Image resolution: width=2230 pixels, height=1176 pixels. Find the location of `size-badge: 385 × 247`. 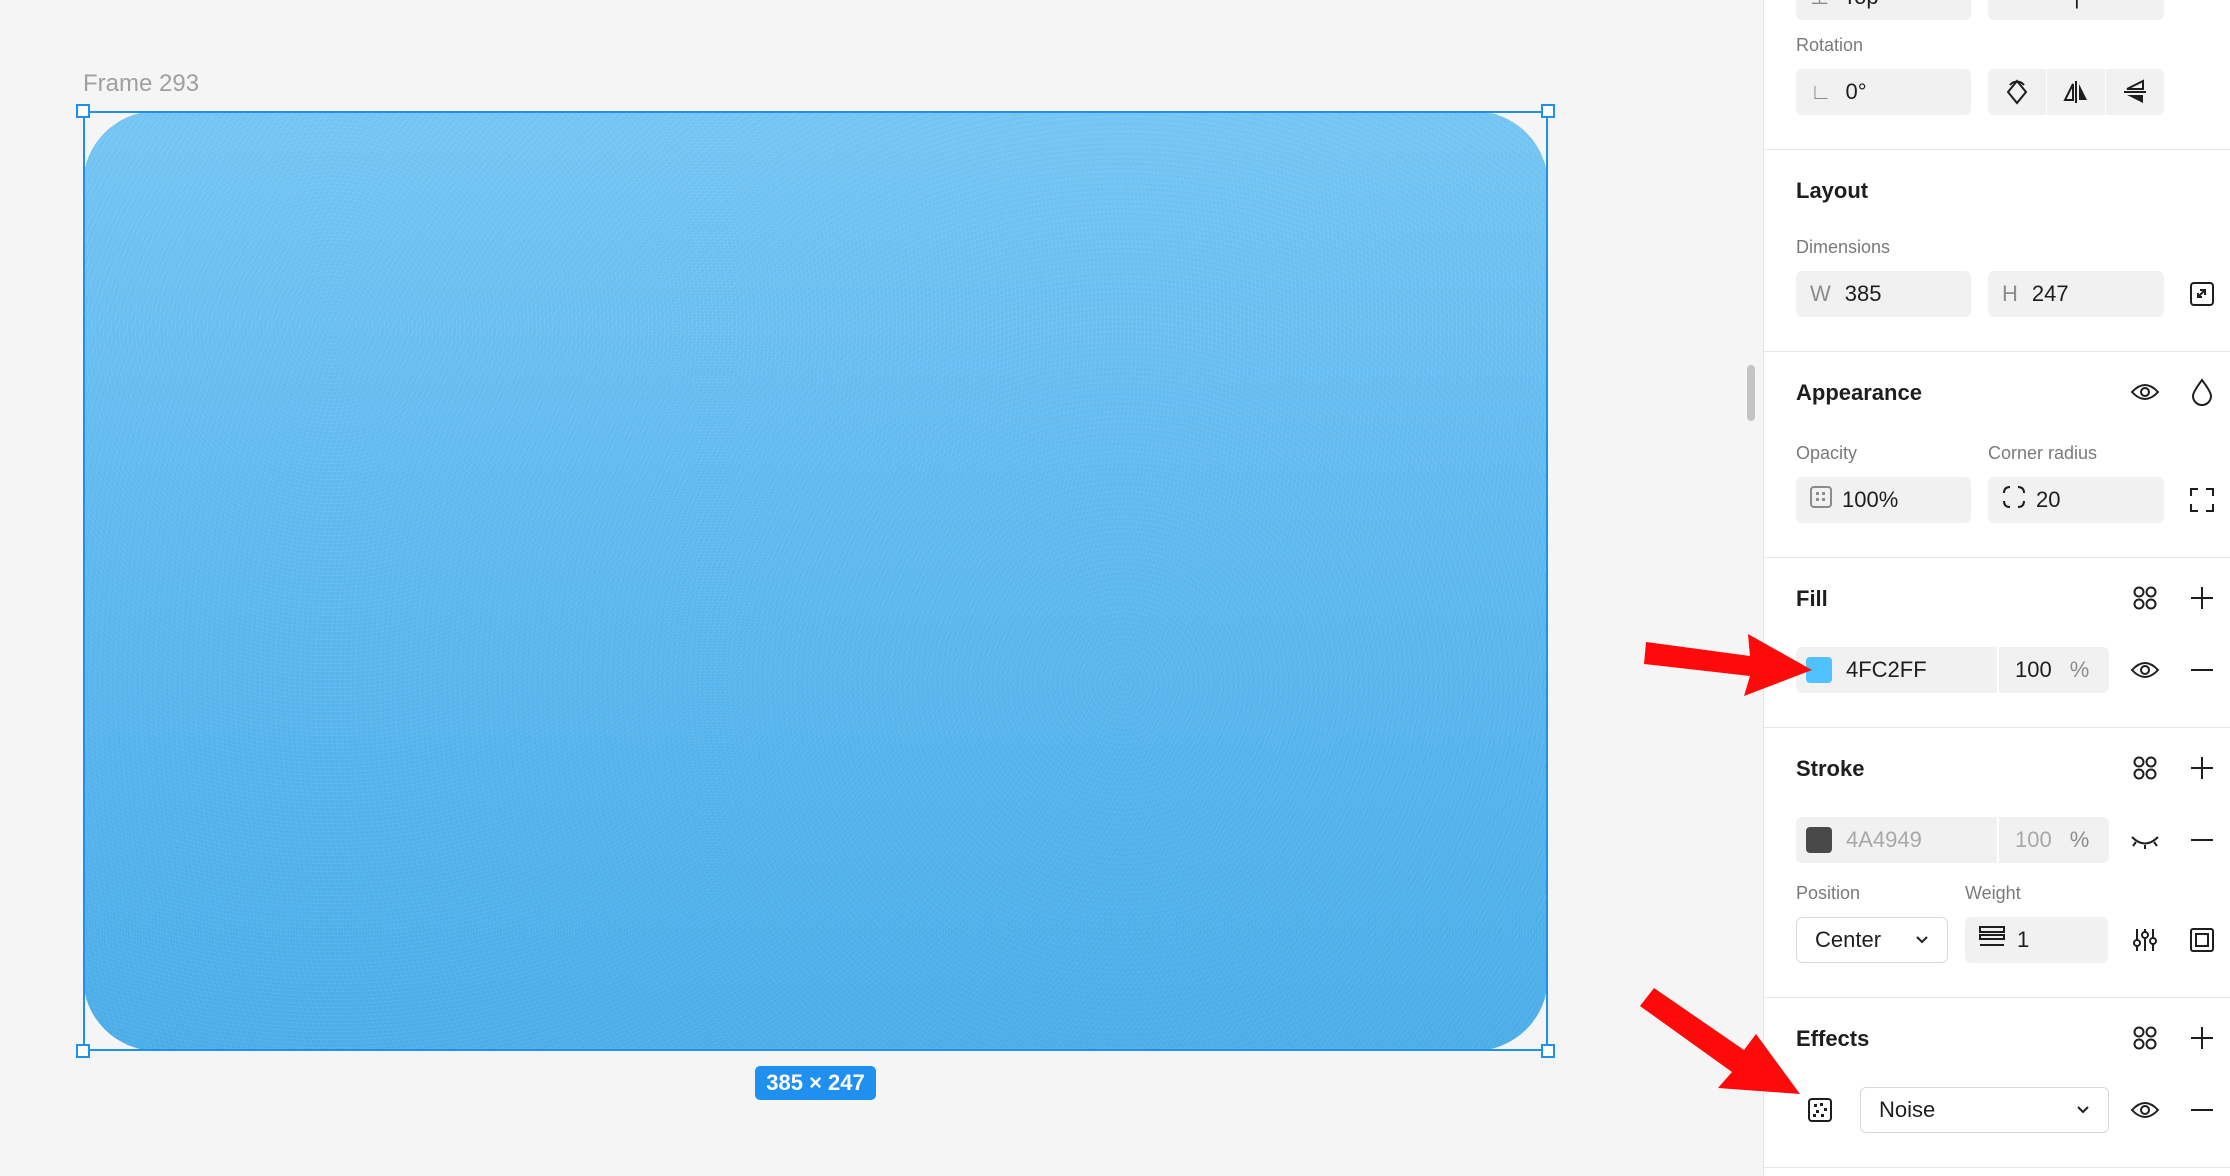

size-badge: 385 × 247 is located at coordinates (815, 1083).